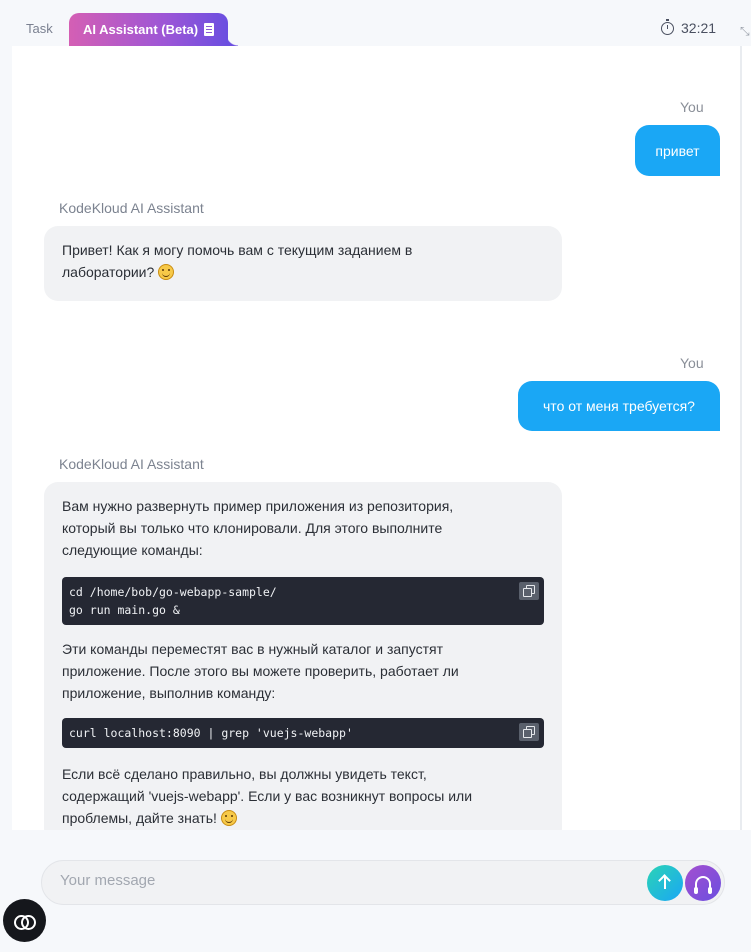 Image resolution: width=751 pixels, height=952 pixels. What do you see at coordinates (141, 29) in the screenshot?
I see `tab-ai-assistant-label: AI Assistant (Beta)` at bounding box center [141, 29].